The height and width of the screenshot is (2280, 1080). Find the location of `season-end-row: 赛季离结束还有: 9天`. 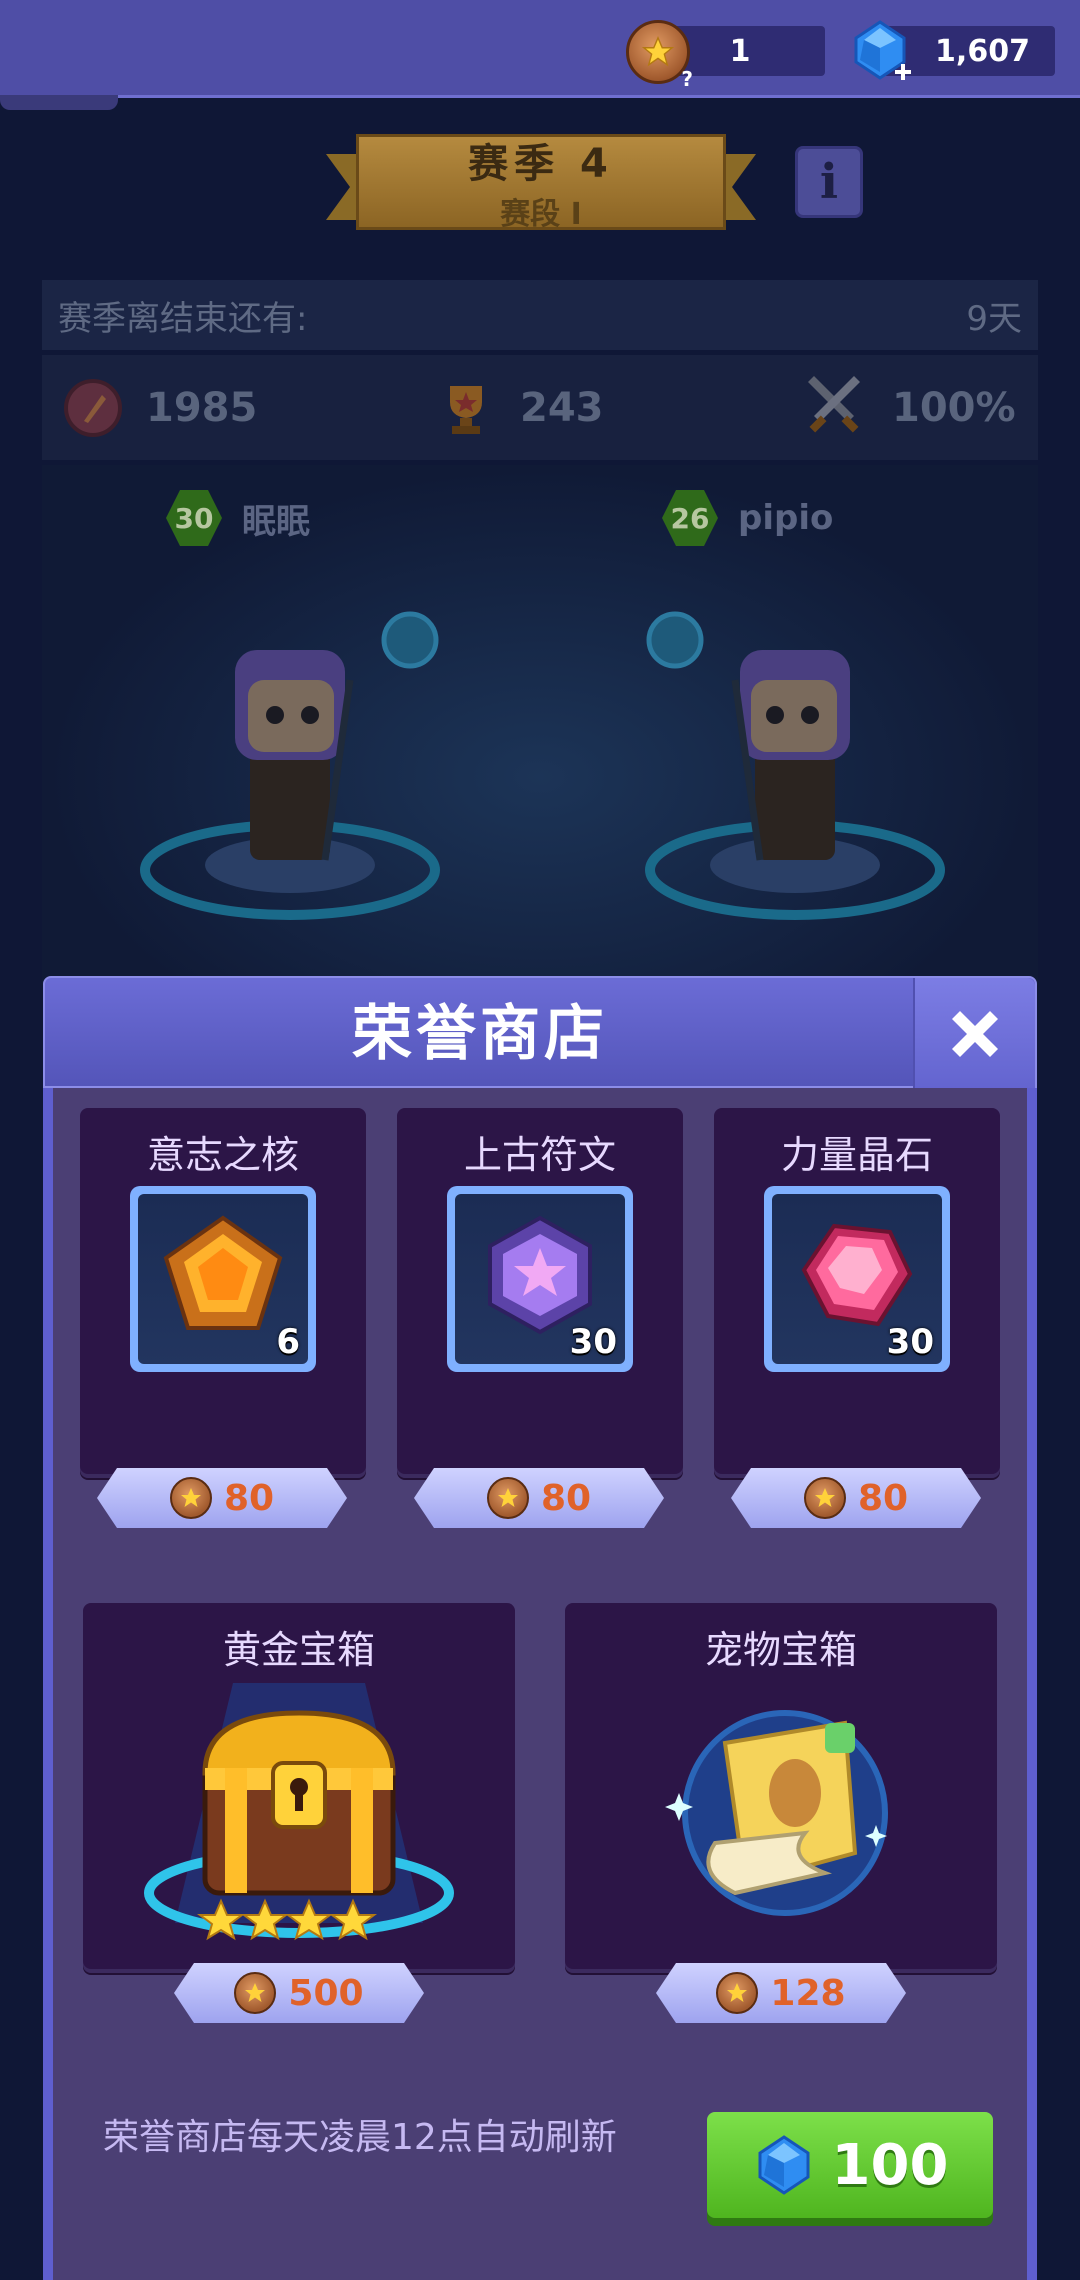

season-end-row: 赛季离结束还有: 9天 is located at coordinates (540, 315).